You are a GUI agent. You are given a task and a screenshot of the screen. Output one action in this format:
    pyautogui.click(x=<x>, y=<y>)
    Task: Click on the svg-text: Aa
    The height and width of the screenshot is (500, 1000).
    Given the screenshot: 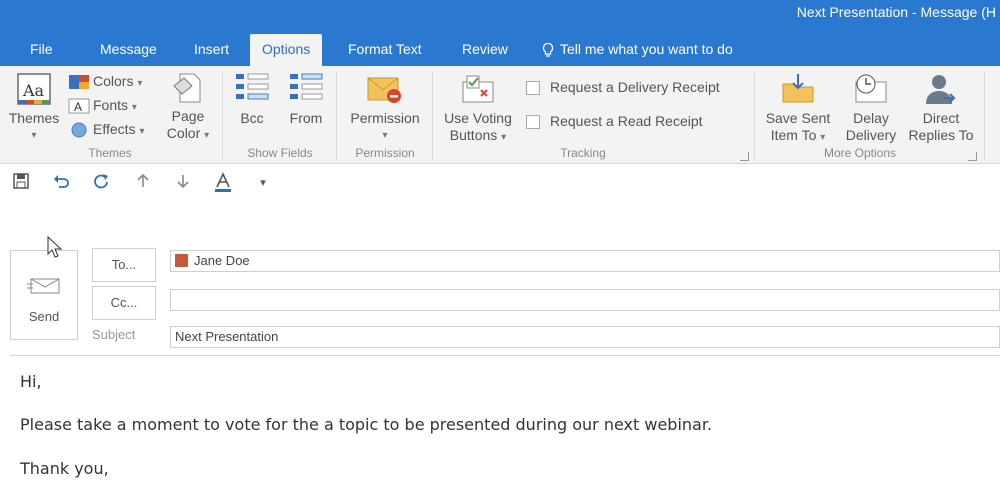 What is the action you would take?
    pyautogui.click(x=33, y=90)
    